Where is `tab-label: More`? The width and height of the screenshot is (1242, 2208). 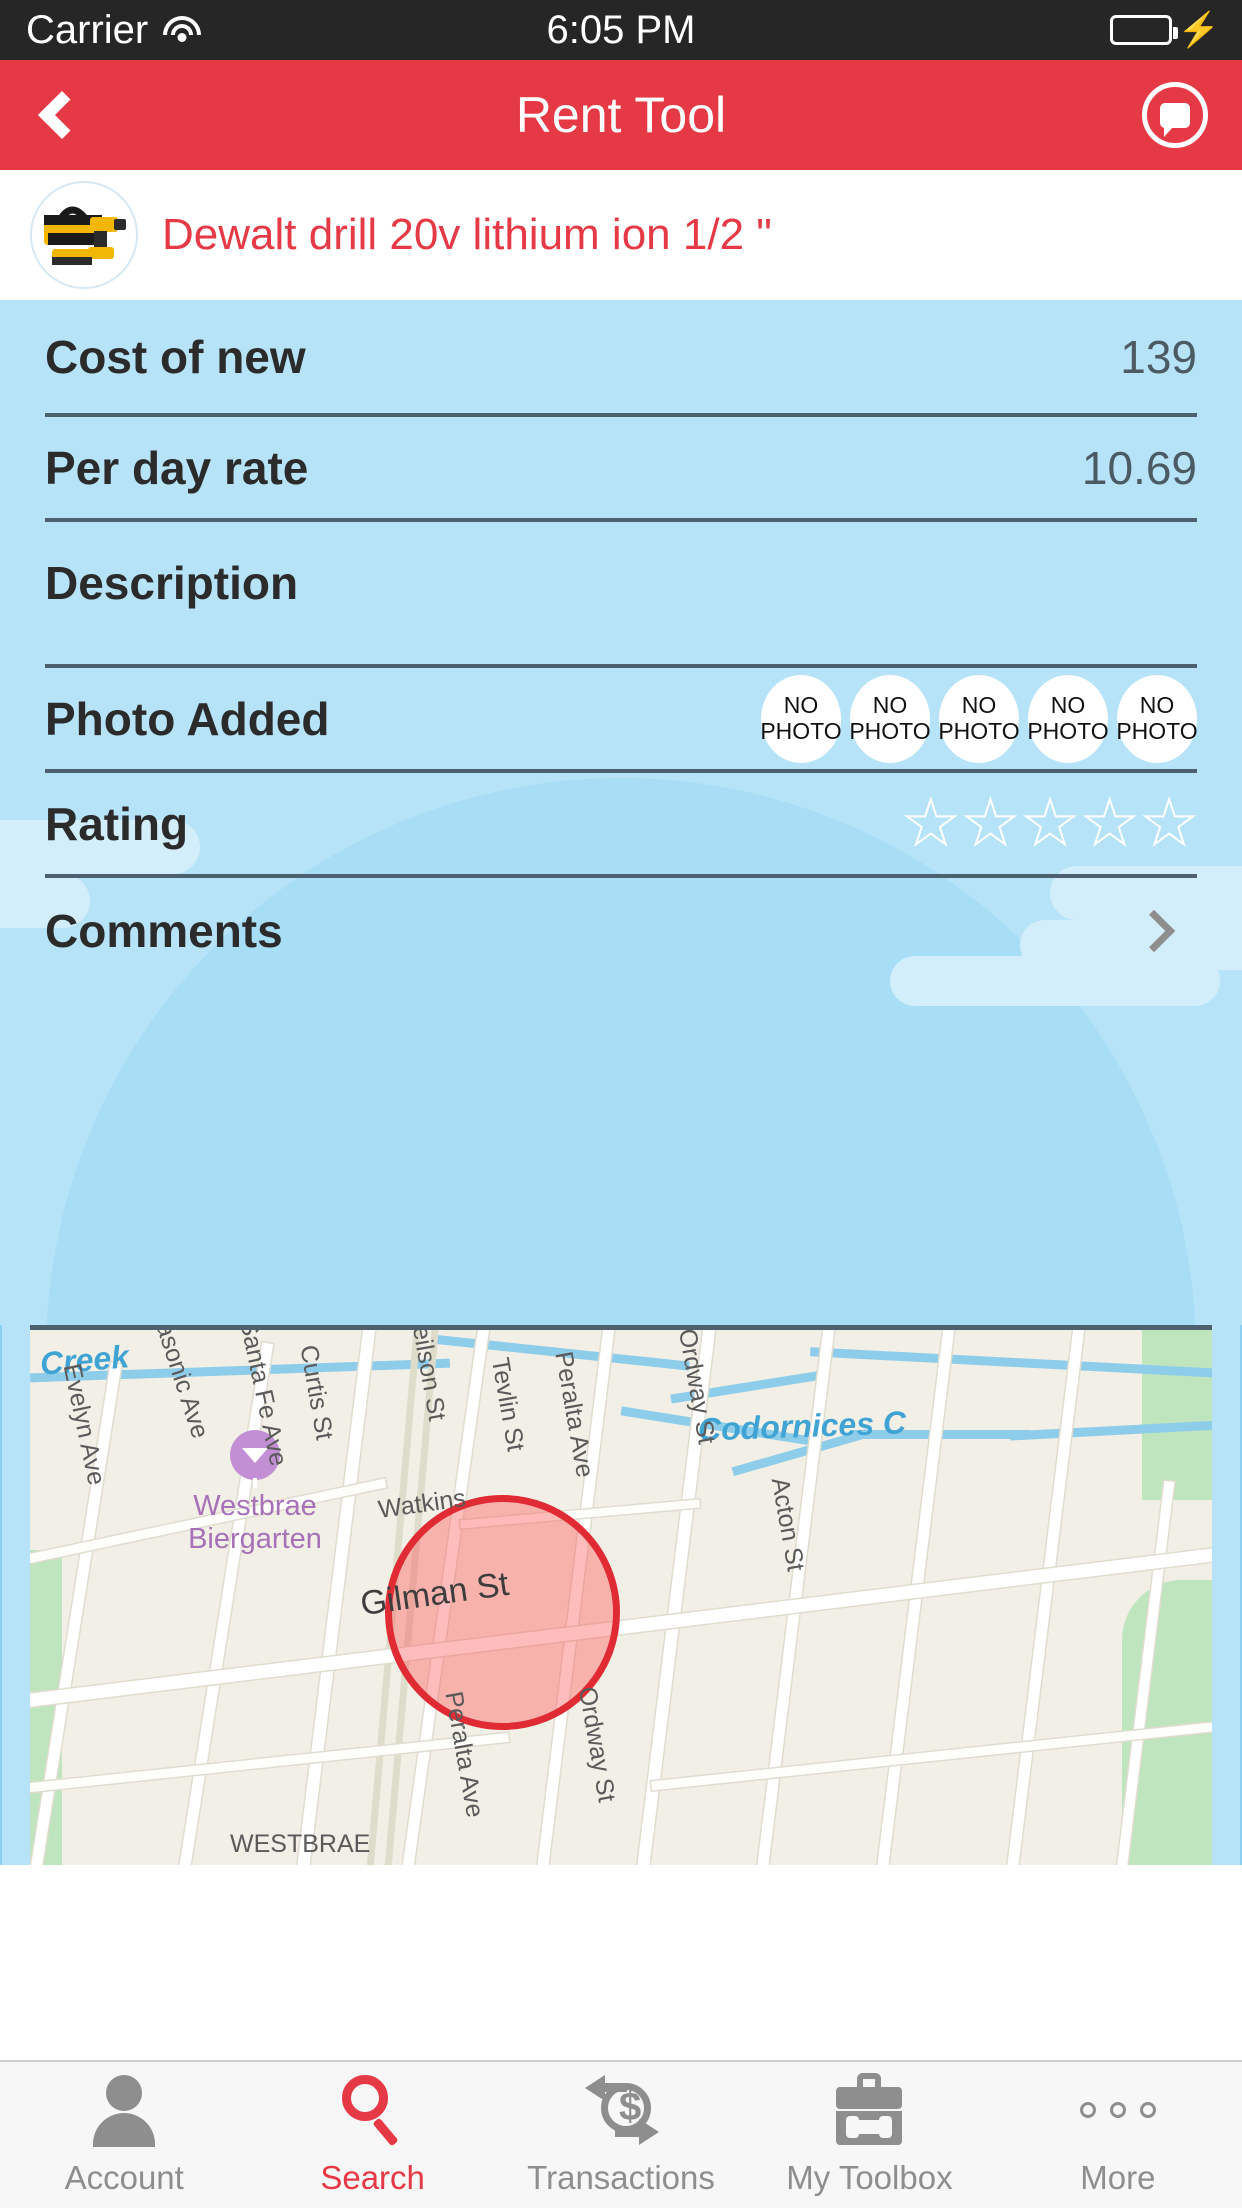
tab-label: More is located at coordinates (1118, 2177).